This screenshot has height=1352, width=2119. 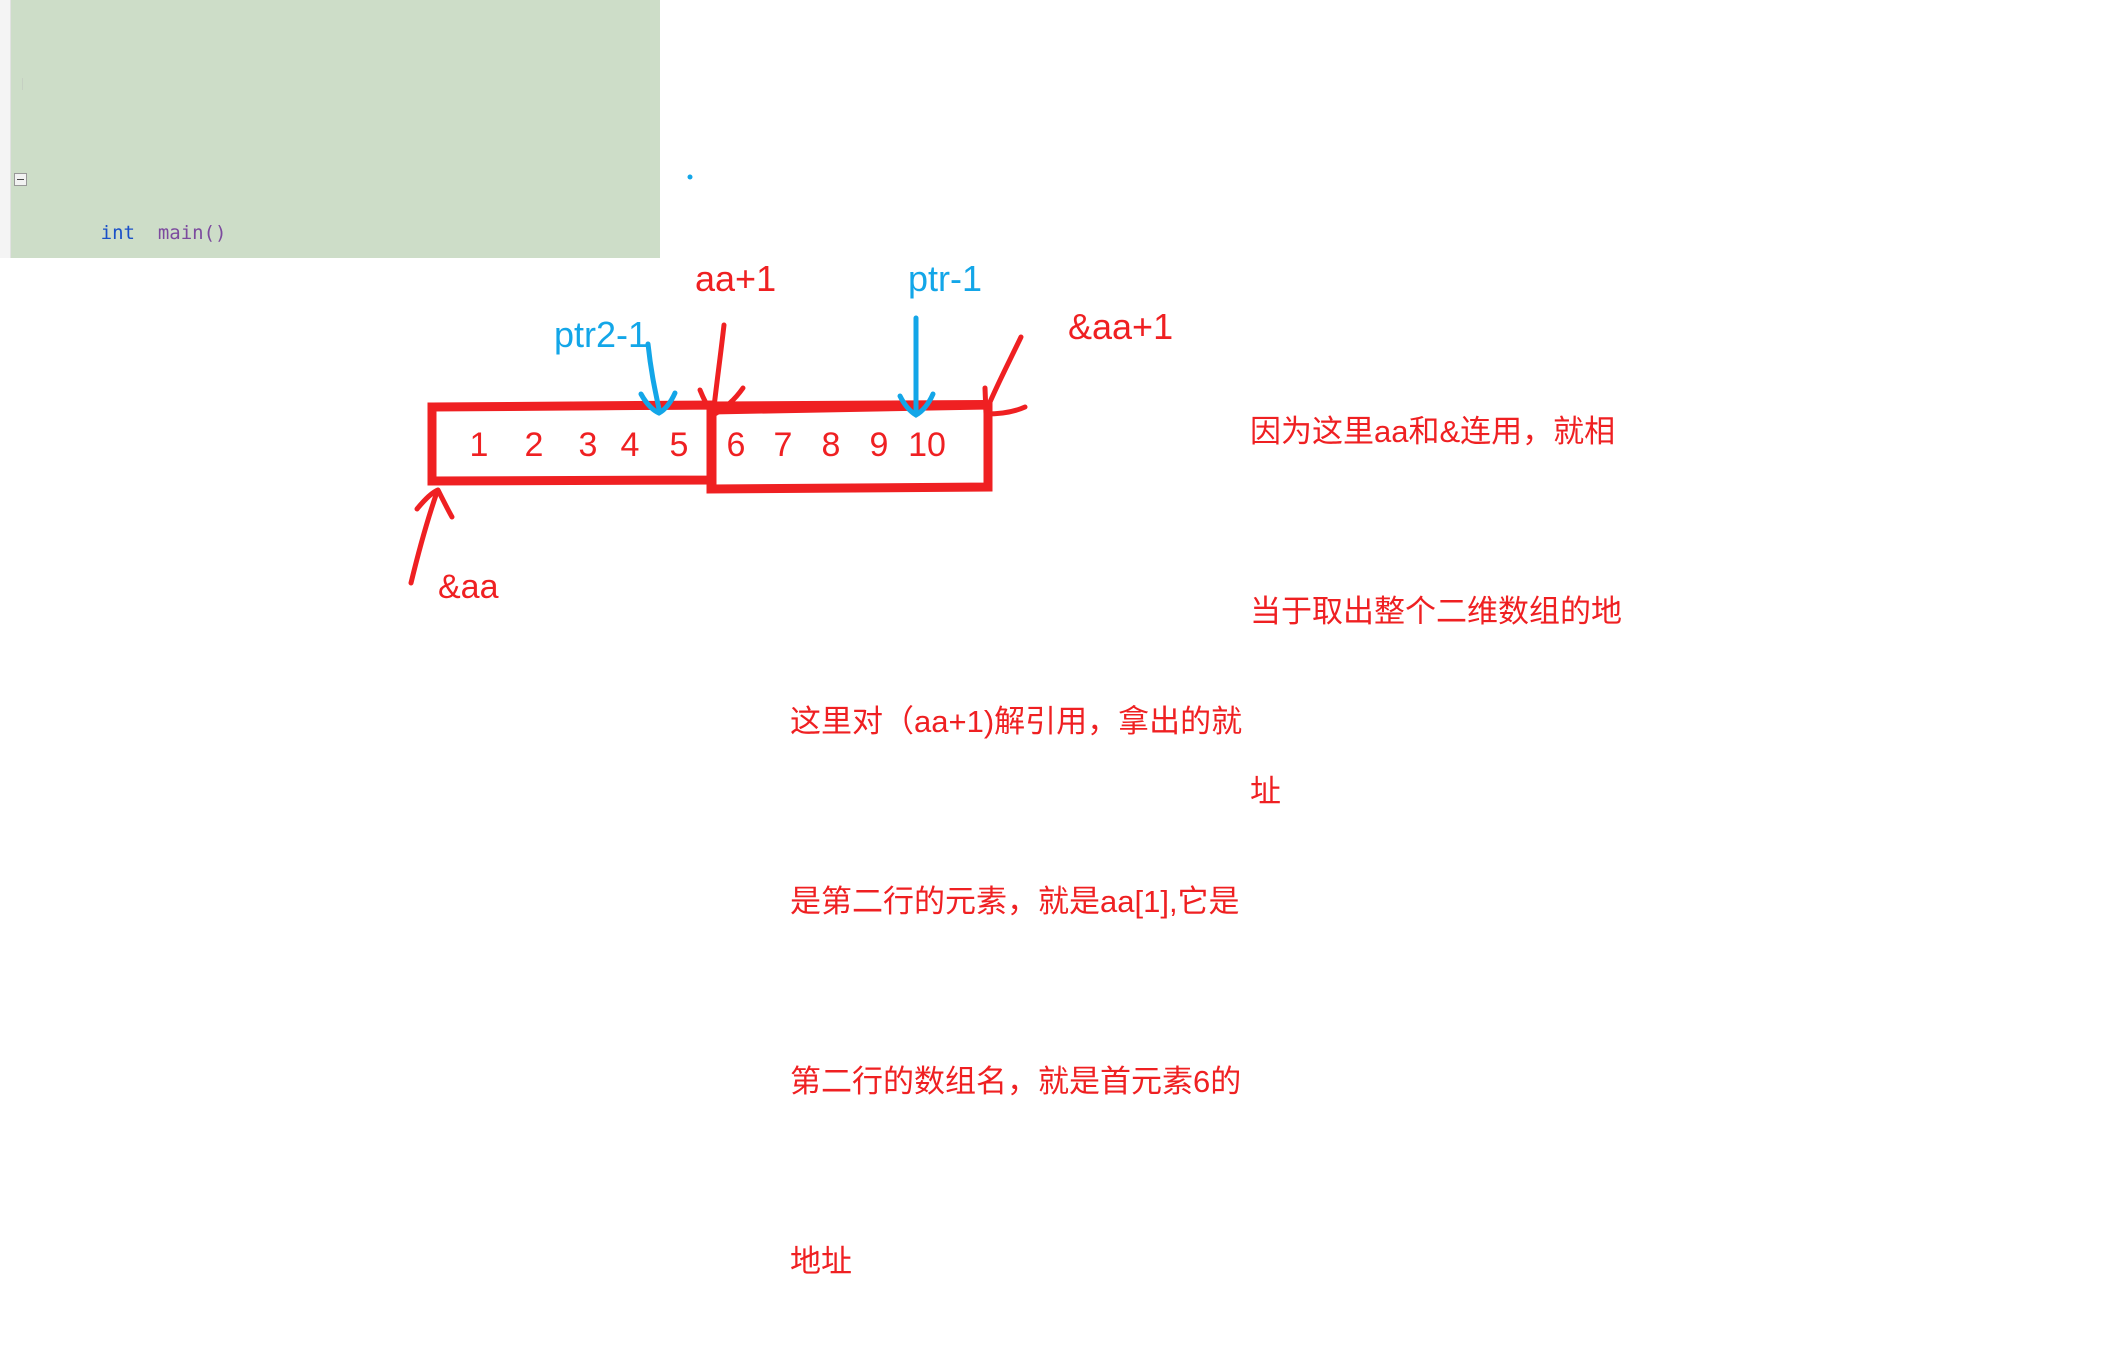 I want to click on stray-blue-dot, so click(x=690, y=177).